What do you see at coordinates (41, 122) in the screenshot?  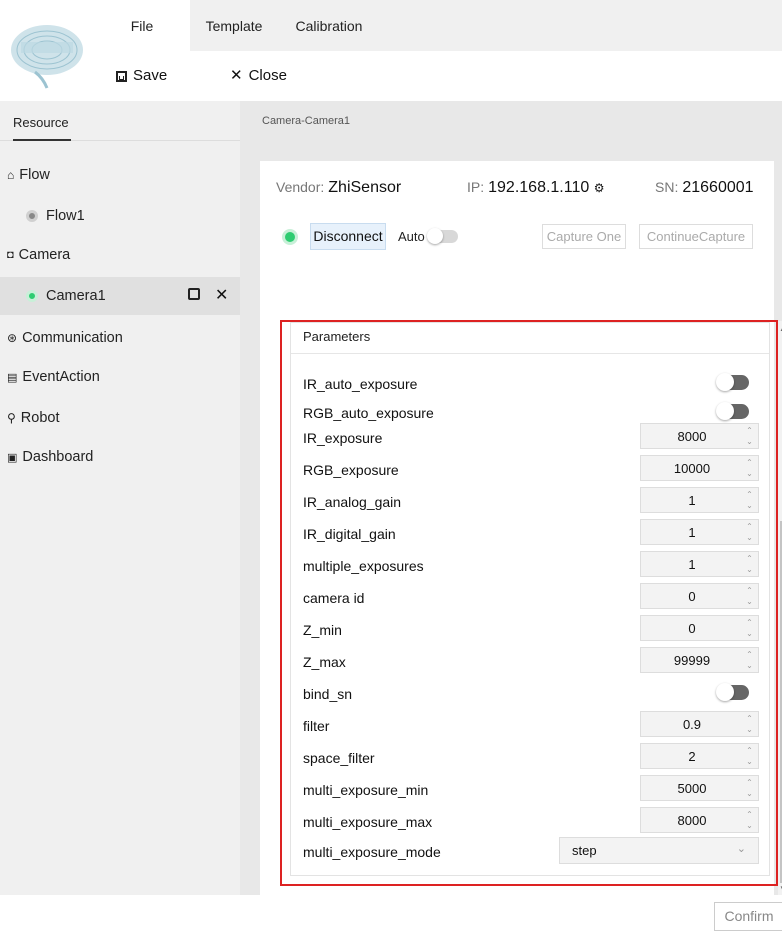 I see `tab-resource: Resource` at bounding box center [41, 122].